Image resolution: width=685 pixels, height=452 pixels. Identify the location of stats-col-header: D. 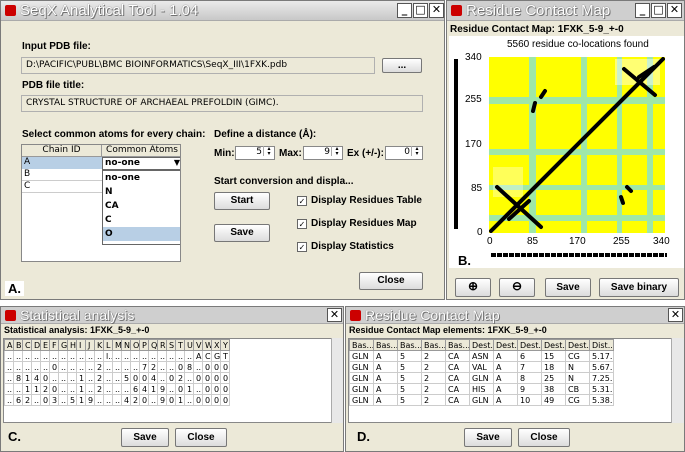
(36, 345).